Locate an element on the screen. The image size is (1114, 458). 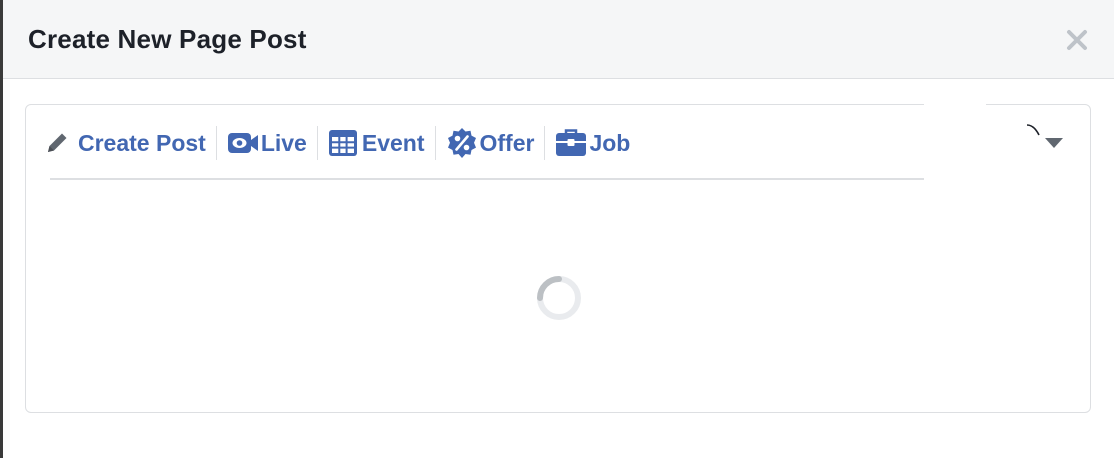
composer-tabs: Create Post Live Event Offer Job is located at coordinates (342, 143).